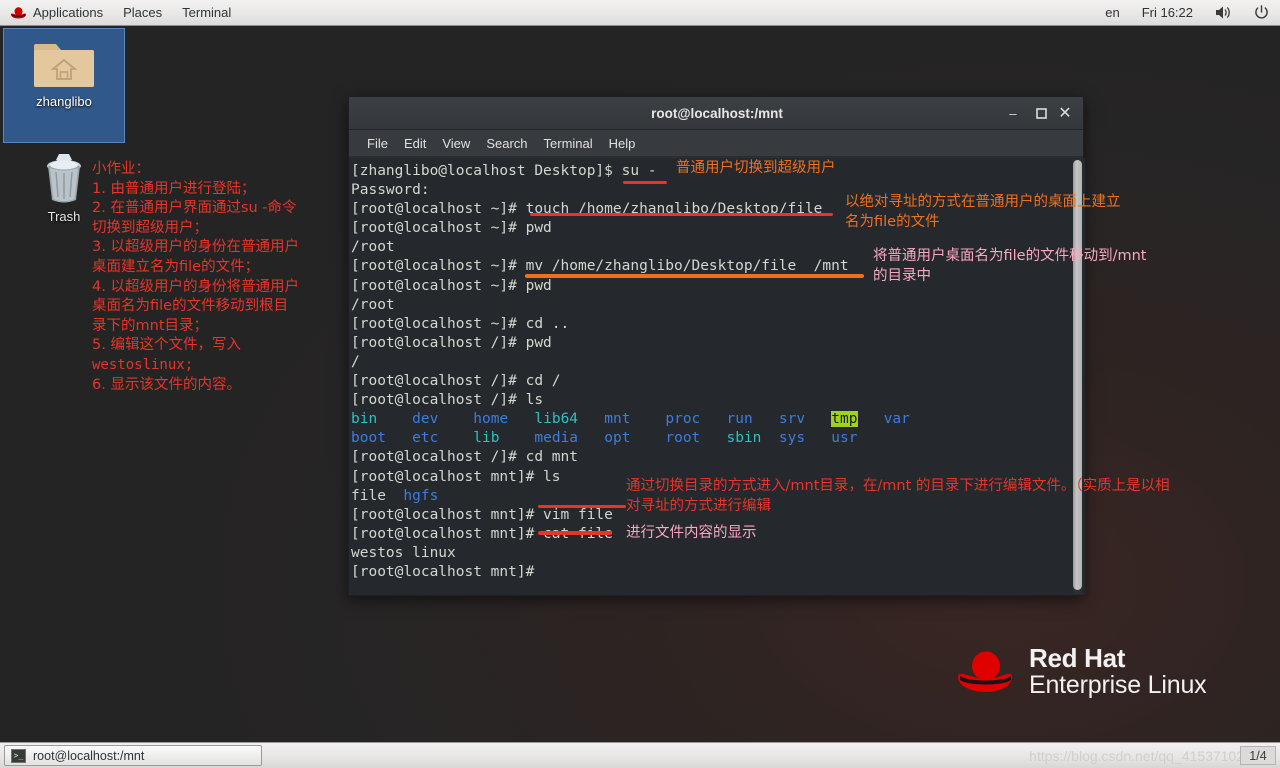 The height and width of the screenshot is (768, 1280). Describe the element at coordinates (622, 143) in the screenshot. I see `menu-help: Help` at that location.